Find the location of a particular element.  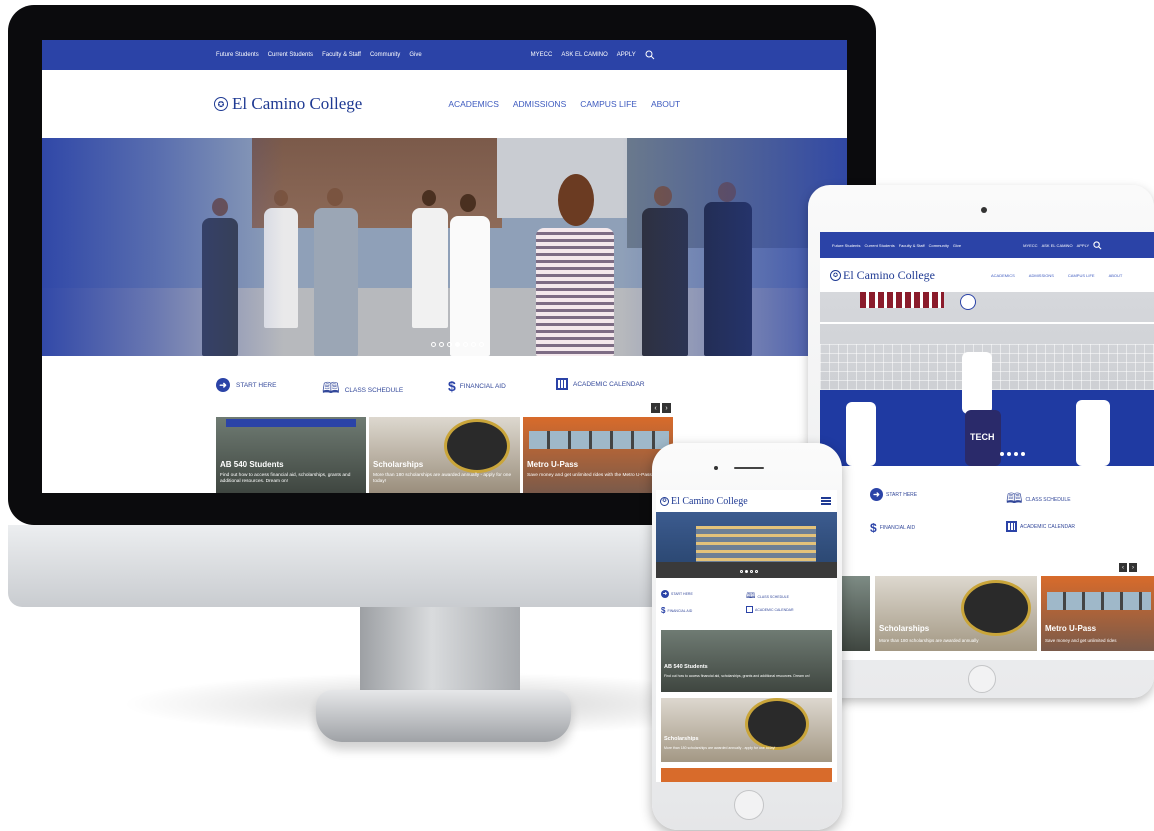

card-metro-upass is located at coordinates (746, 775).